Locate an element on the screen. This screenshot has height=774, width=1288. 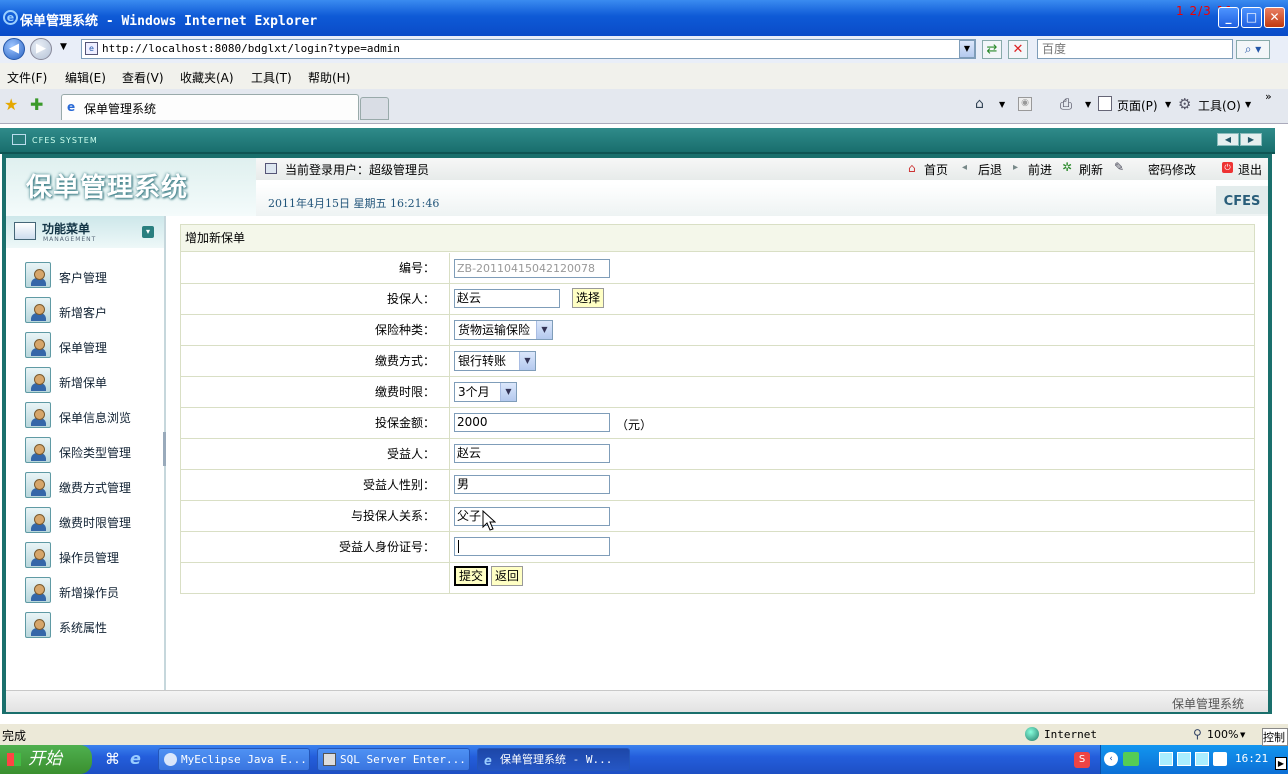
beneficiary-field: 赵云 is located at coordinates (532, 453).